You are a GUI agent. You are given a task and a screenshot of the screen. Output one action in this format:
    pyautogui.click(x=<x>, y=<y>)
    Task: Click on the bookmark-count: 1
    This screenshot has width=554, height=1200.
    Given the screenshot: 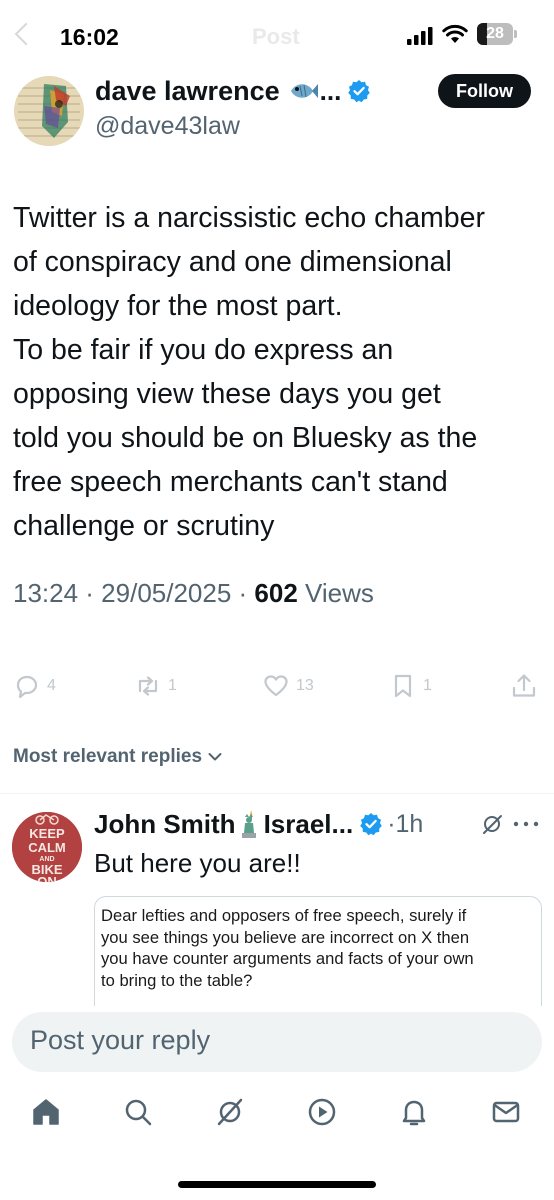 What is the action you would take?
    pyautogui.click(x=427, y=685)
    